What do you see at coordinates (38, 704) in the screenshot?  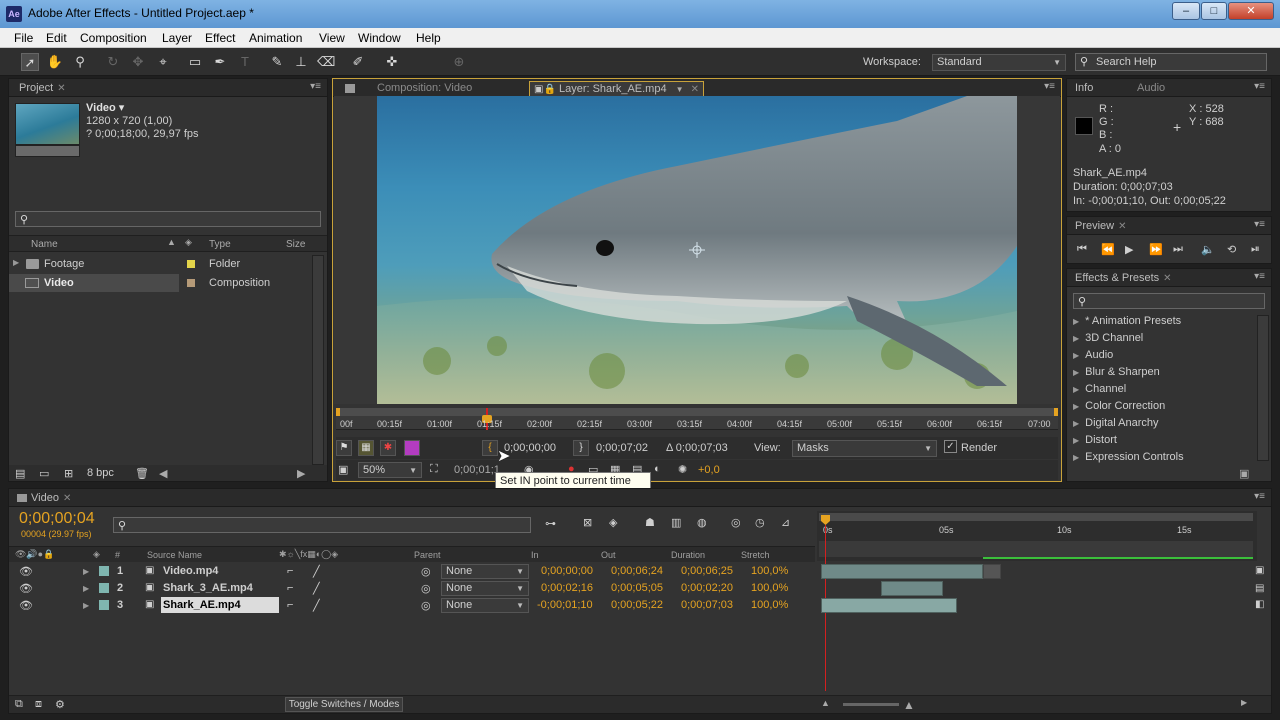 I see `expand-modes-icon: ⧈` at bounding box center [38, 704].